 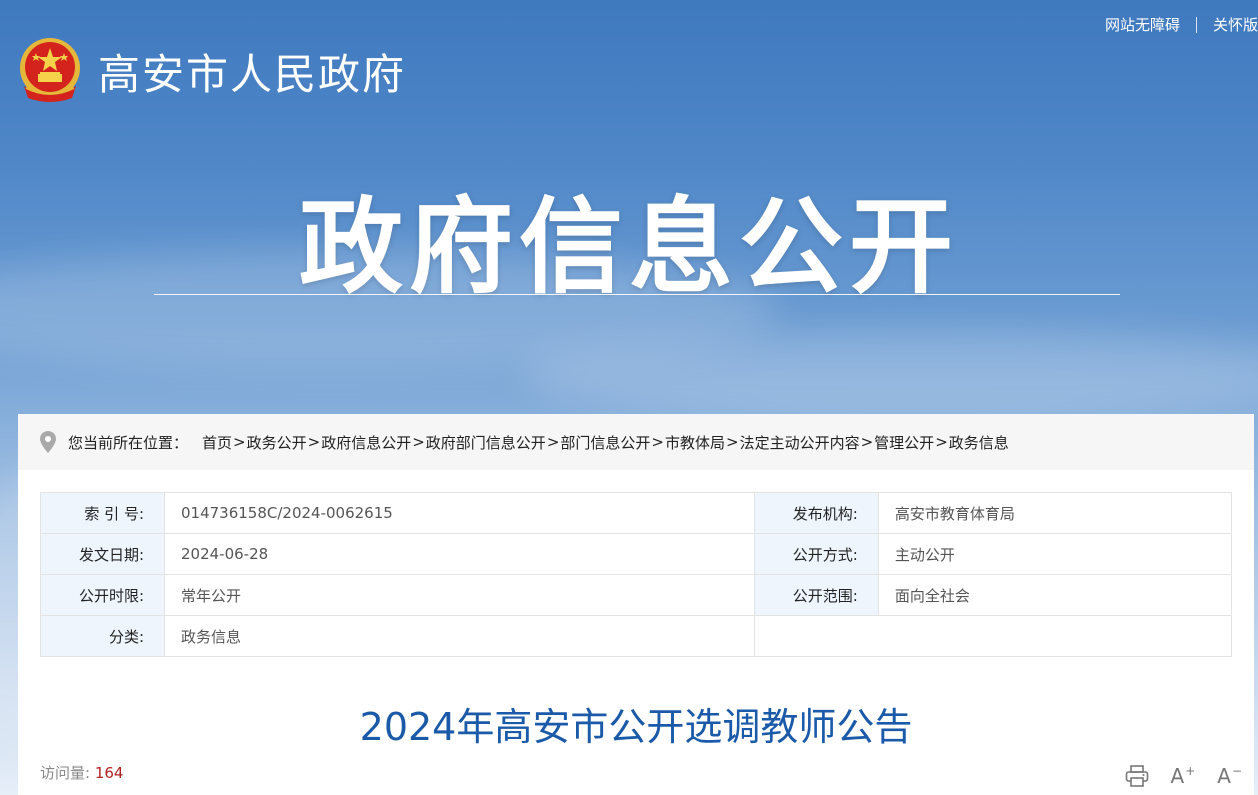 I want to click on top-links-divider, so click(x=1196, y=24).